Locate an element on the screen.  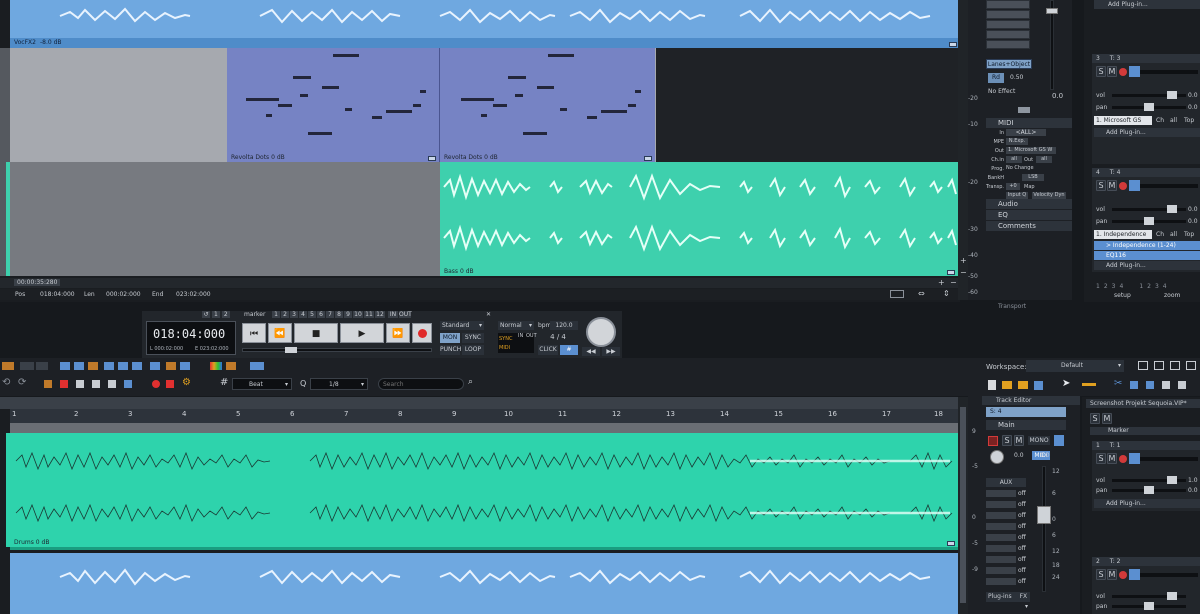
add-track-icon: + is located at coordinates (941, 282).